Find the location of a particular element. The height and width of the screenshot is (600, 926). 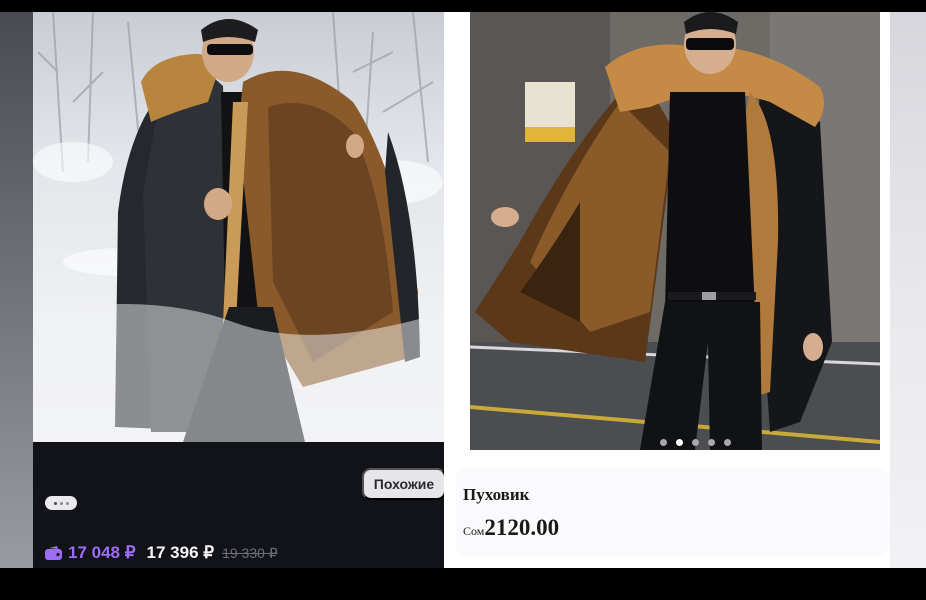

wallet-price: 17 048 ₽ is located at coordinates (102, 552).